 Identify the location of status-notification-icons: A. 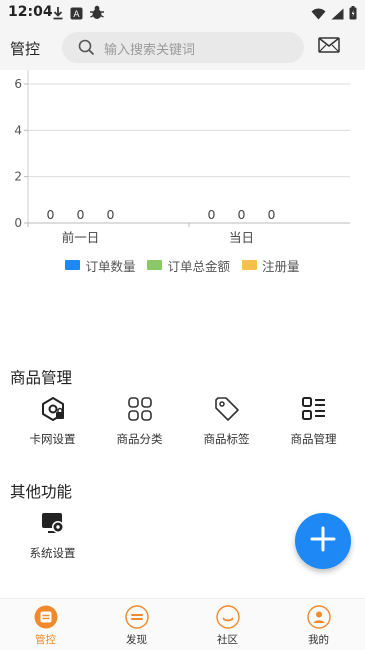
(78, 14).